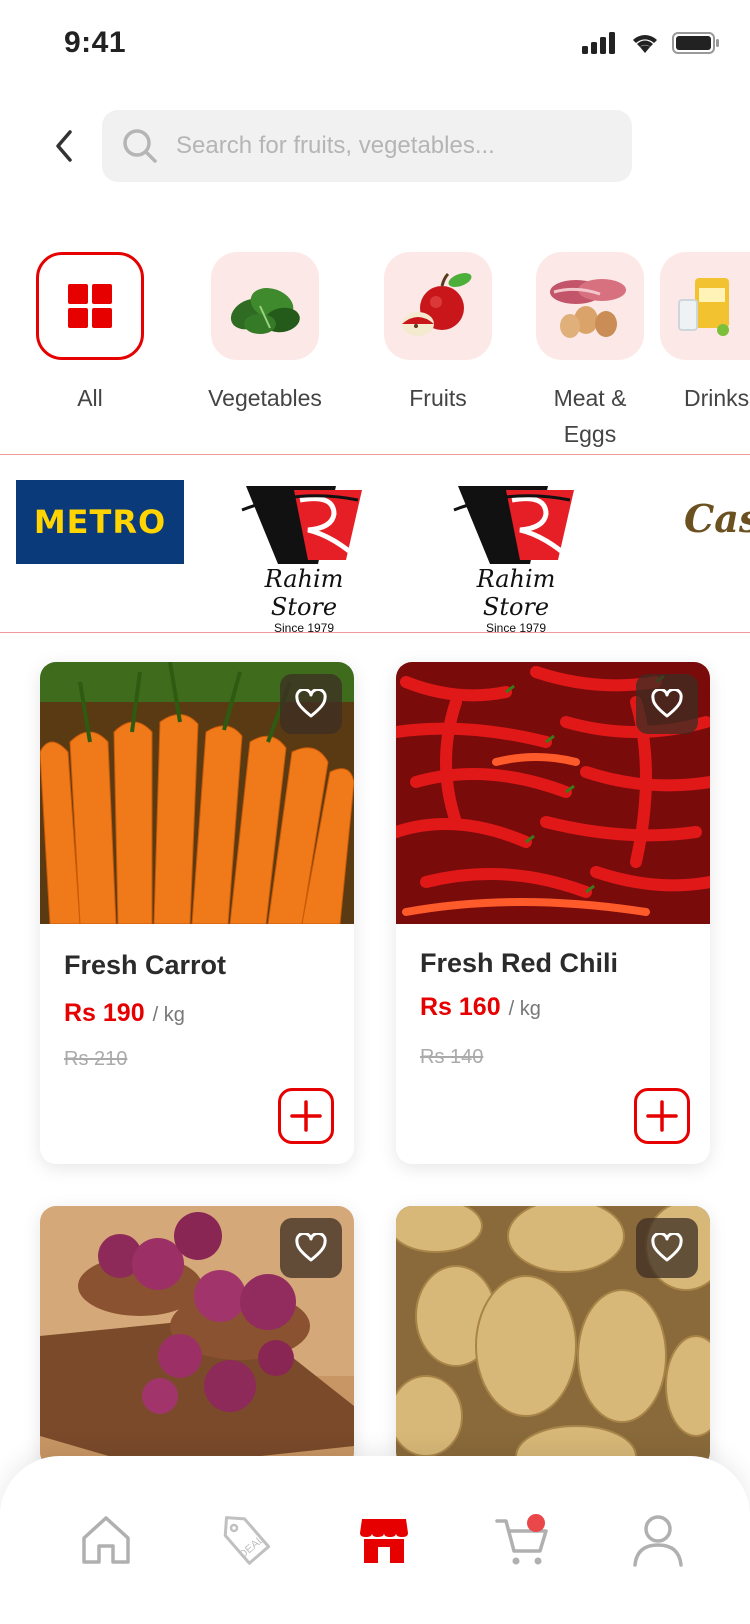  I want to click on nav-cart, so click(522, 1540).